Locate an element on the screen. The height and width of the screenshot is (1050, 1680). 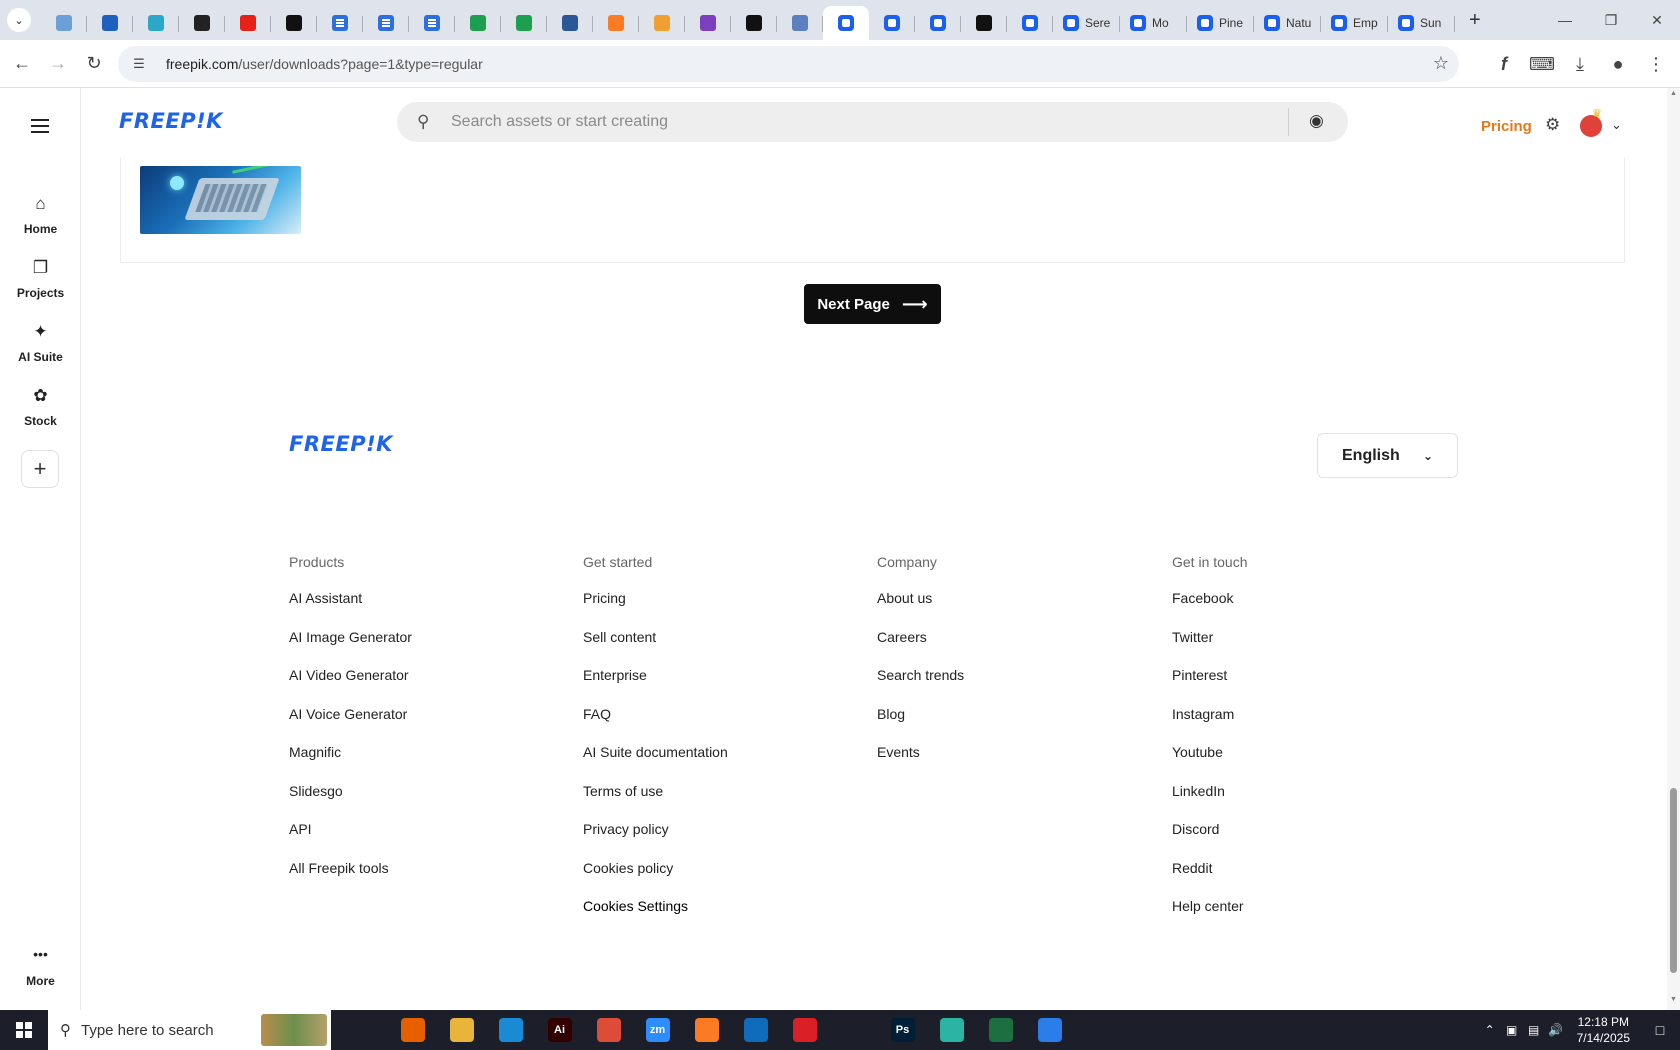
footer-link: Privacy policy is located at coordinates (655, 840).